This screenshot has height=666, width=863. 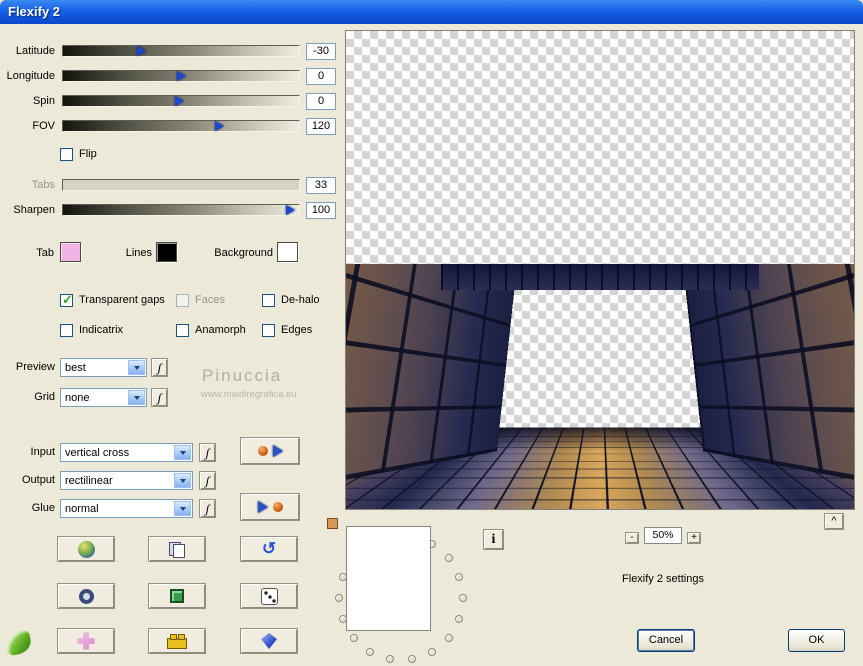 I want to click on flip-label: Flip, so click(x=88, y=154).